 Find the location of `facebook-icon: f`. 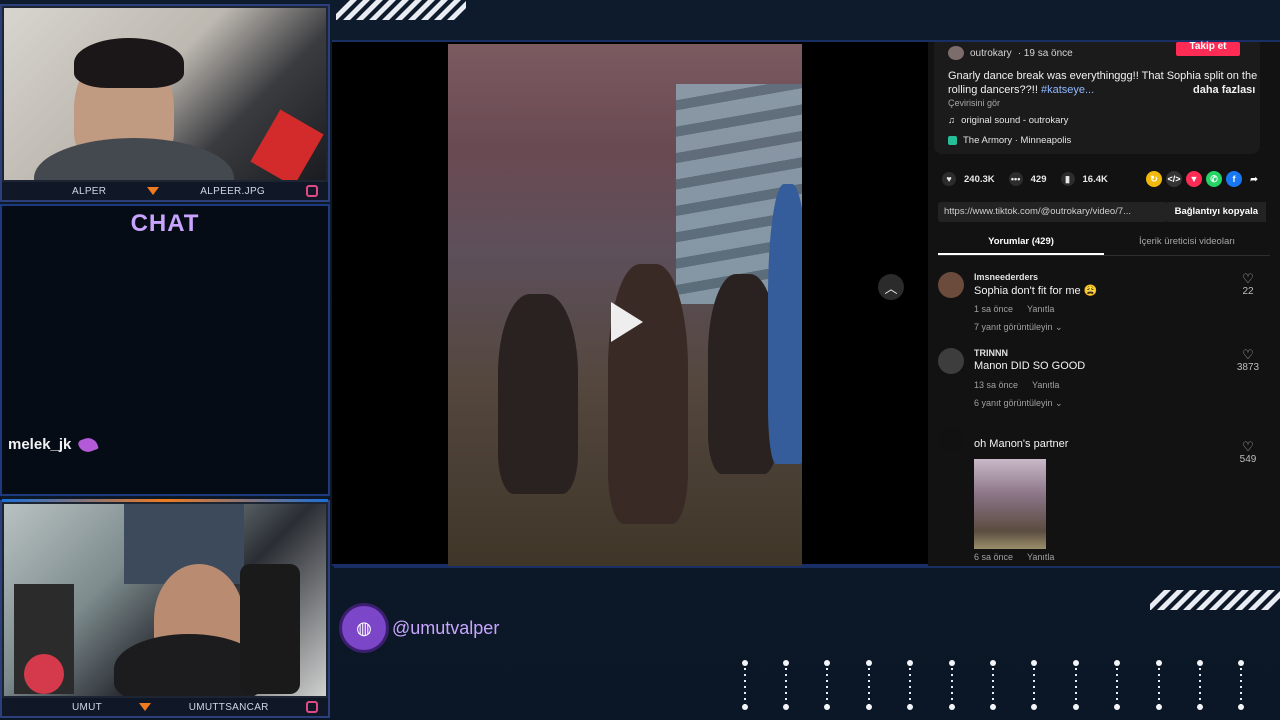

facebook-icon: f is located at coordinates (1234, 179).